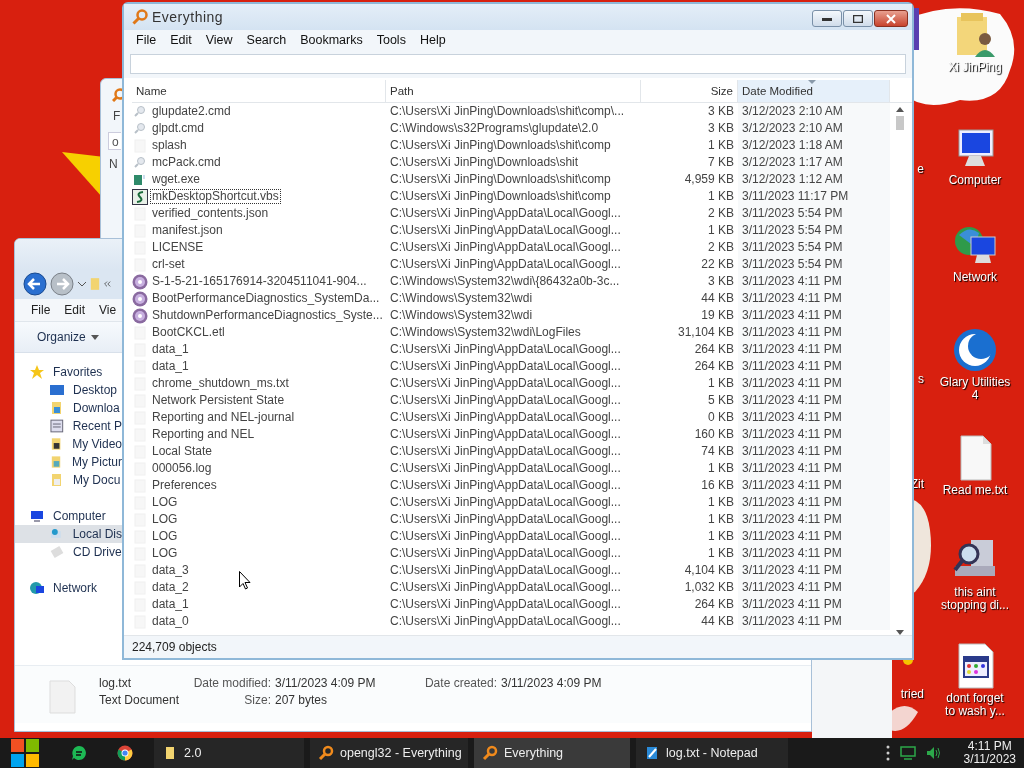  What do you see at coordinates (170, 587) in the screenshot?
I see `table-cell: data_2` at bounding box center [170, 587].